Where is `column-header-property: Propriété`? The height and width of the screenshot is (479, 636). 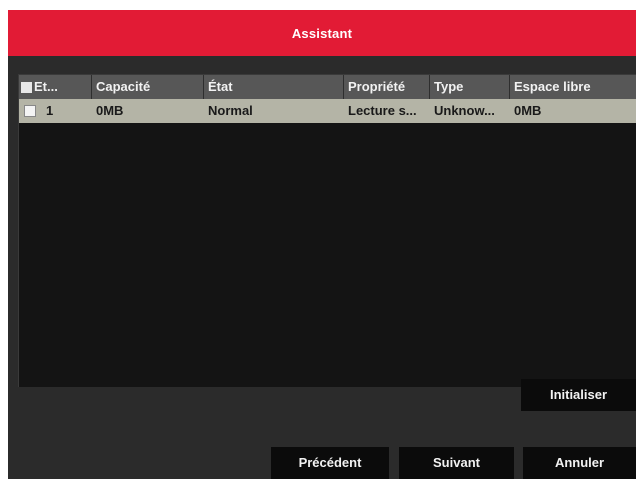 column-header-property: Propriété is located at coordinates (387, 87).